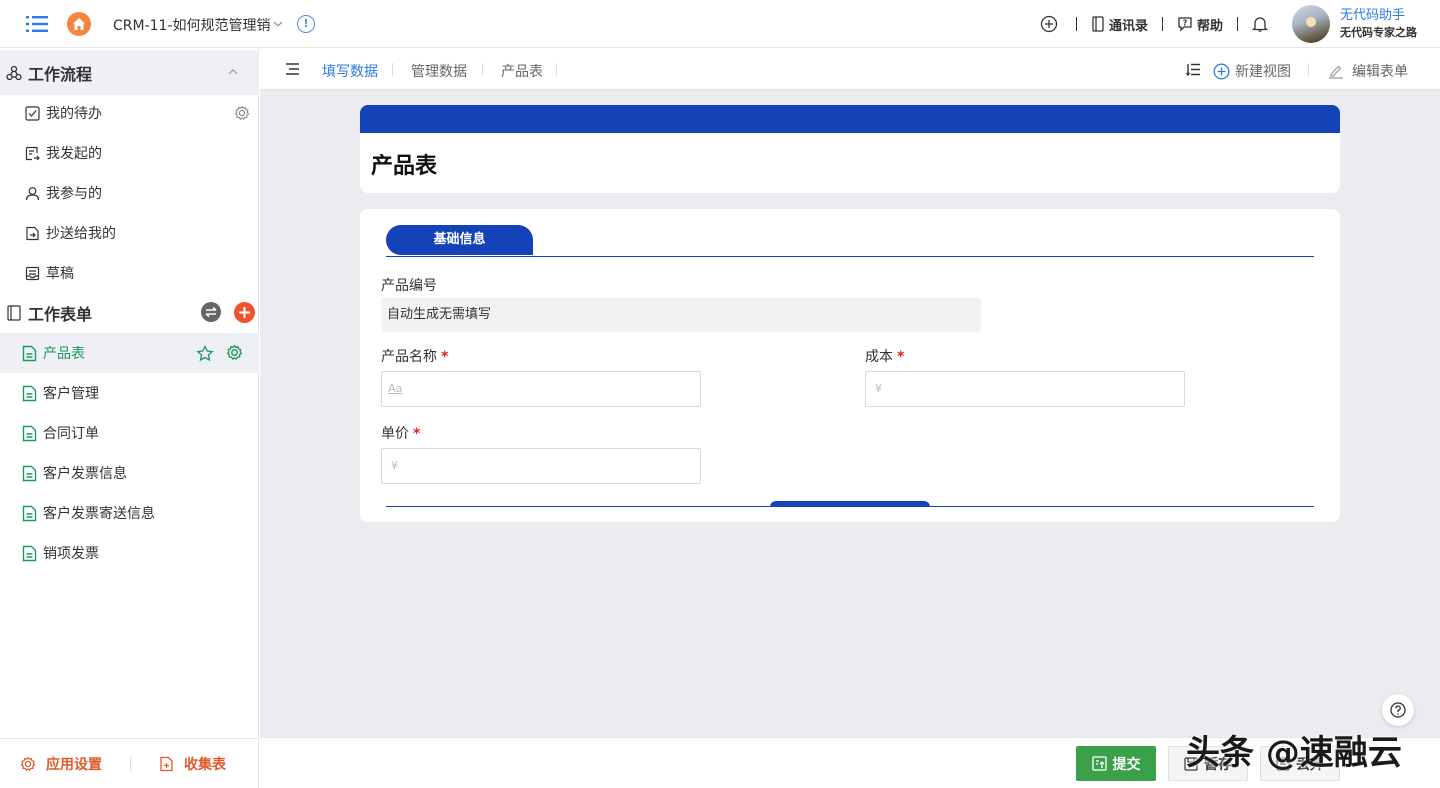  Describe the element at coordinates (14, 312) in the screenshot. I see `form-book-icon` at that location.